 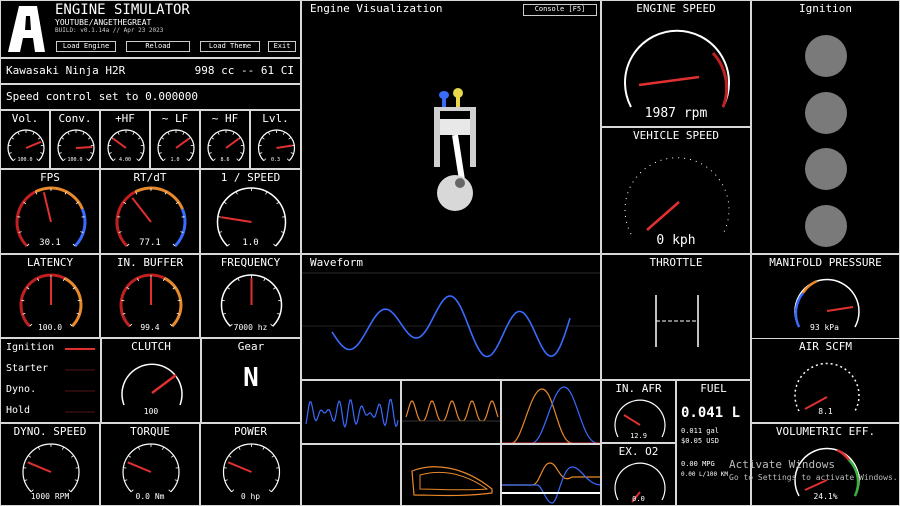 I want to click on air-scfm-label: AIR SCFM, so click(x=825, y=346).